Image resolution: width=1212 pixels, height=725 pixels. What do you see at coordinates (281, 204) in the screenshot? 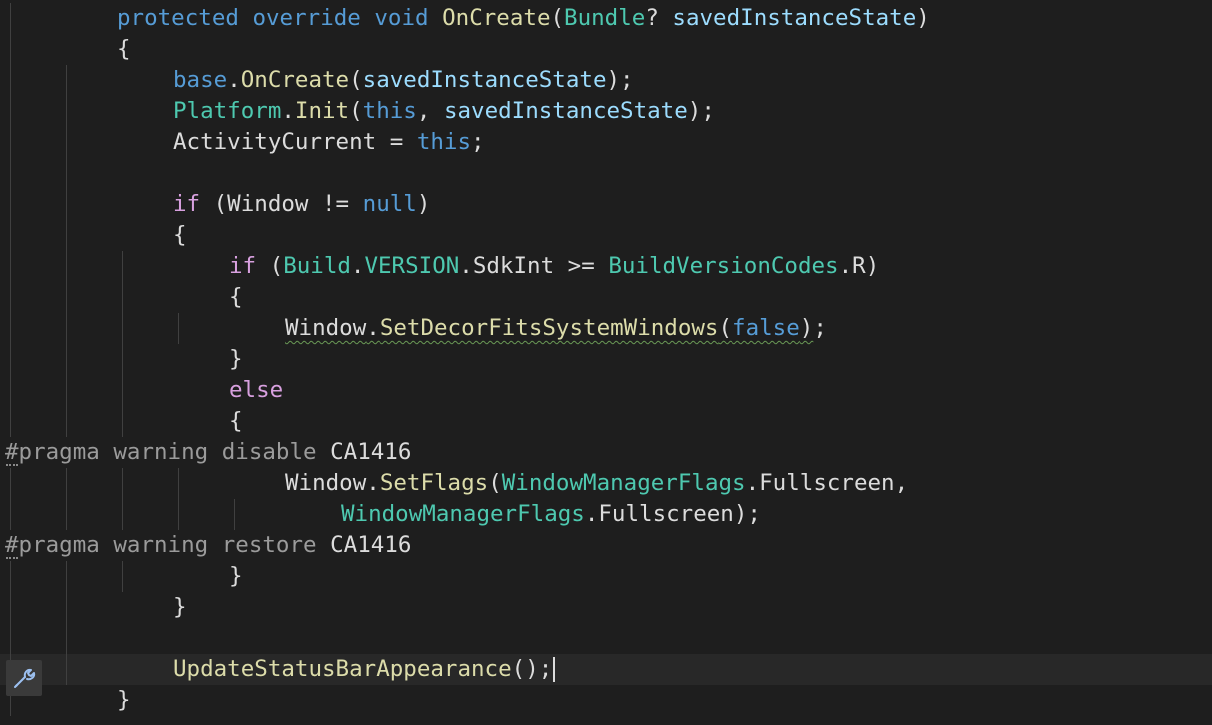
I see `code-token: (Window !=` at bounding box center [281, 204].